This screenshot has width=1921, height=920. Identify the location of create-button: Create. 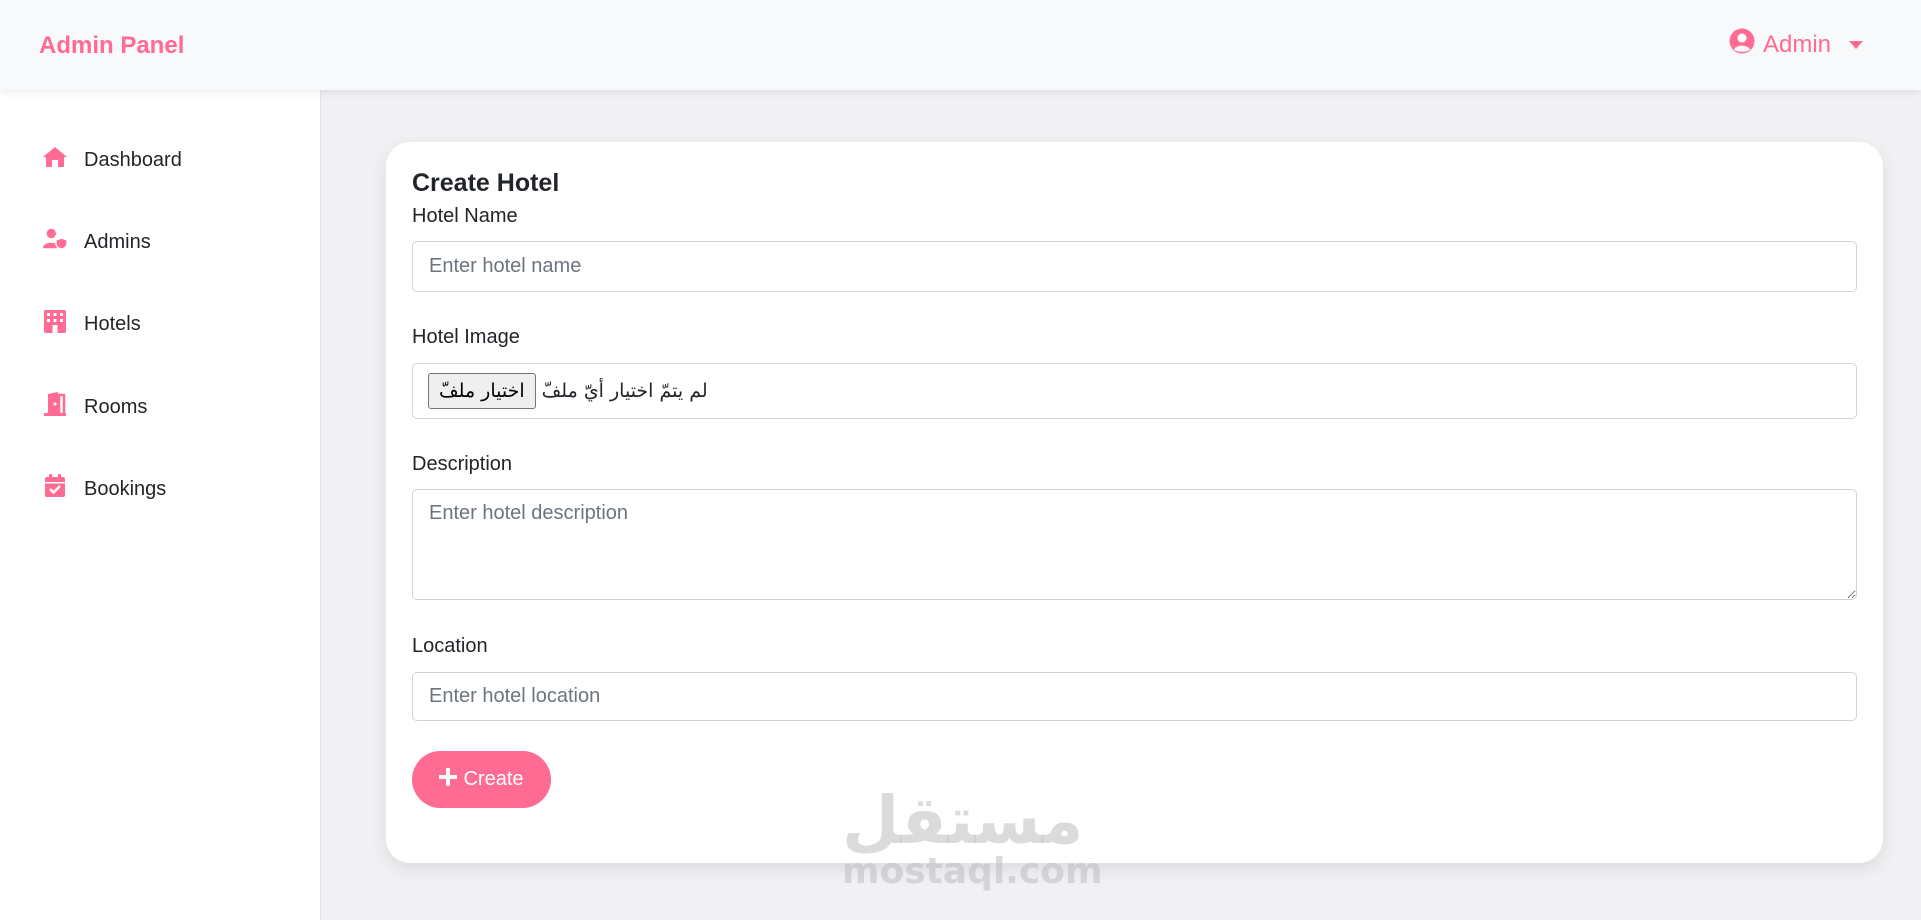
(481, 779).